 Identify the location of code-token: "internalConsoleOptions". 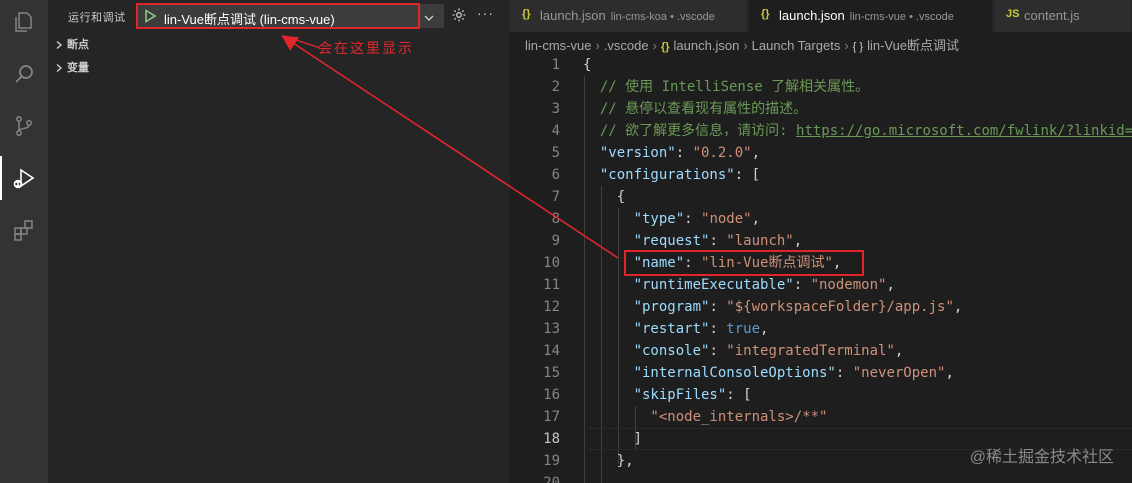
(709, 373).